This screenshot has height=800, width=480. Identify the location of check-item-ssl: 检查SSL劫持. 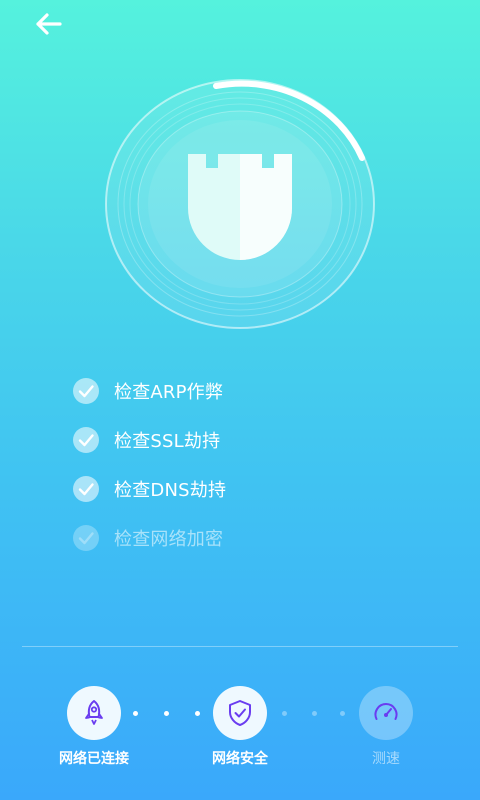
(149, 439).